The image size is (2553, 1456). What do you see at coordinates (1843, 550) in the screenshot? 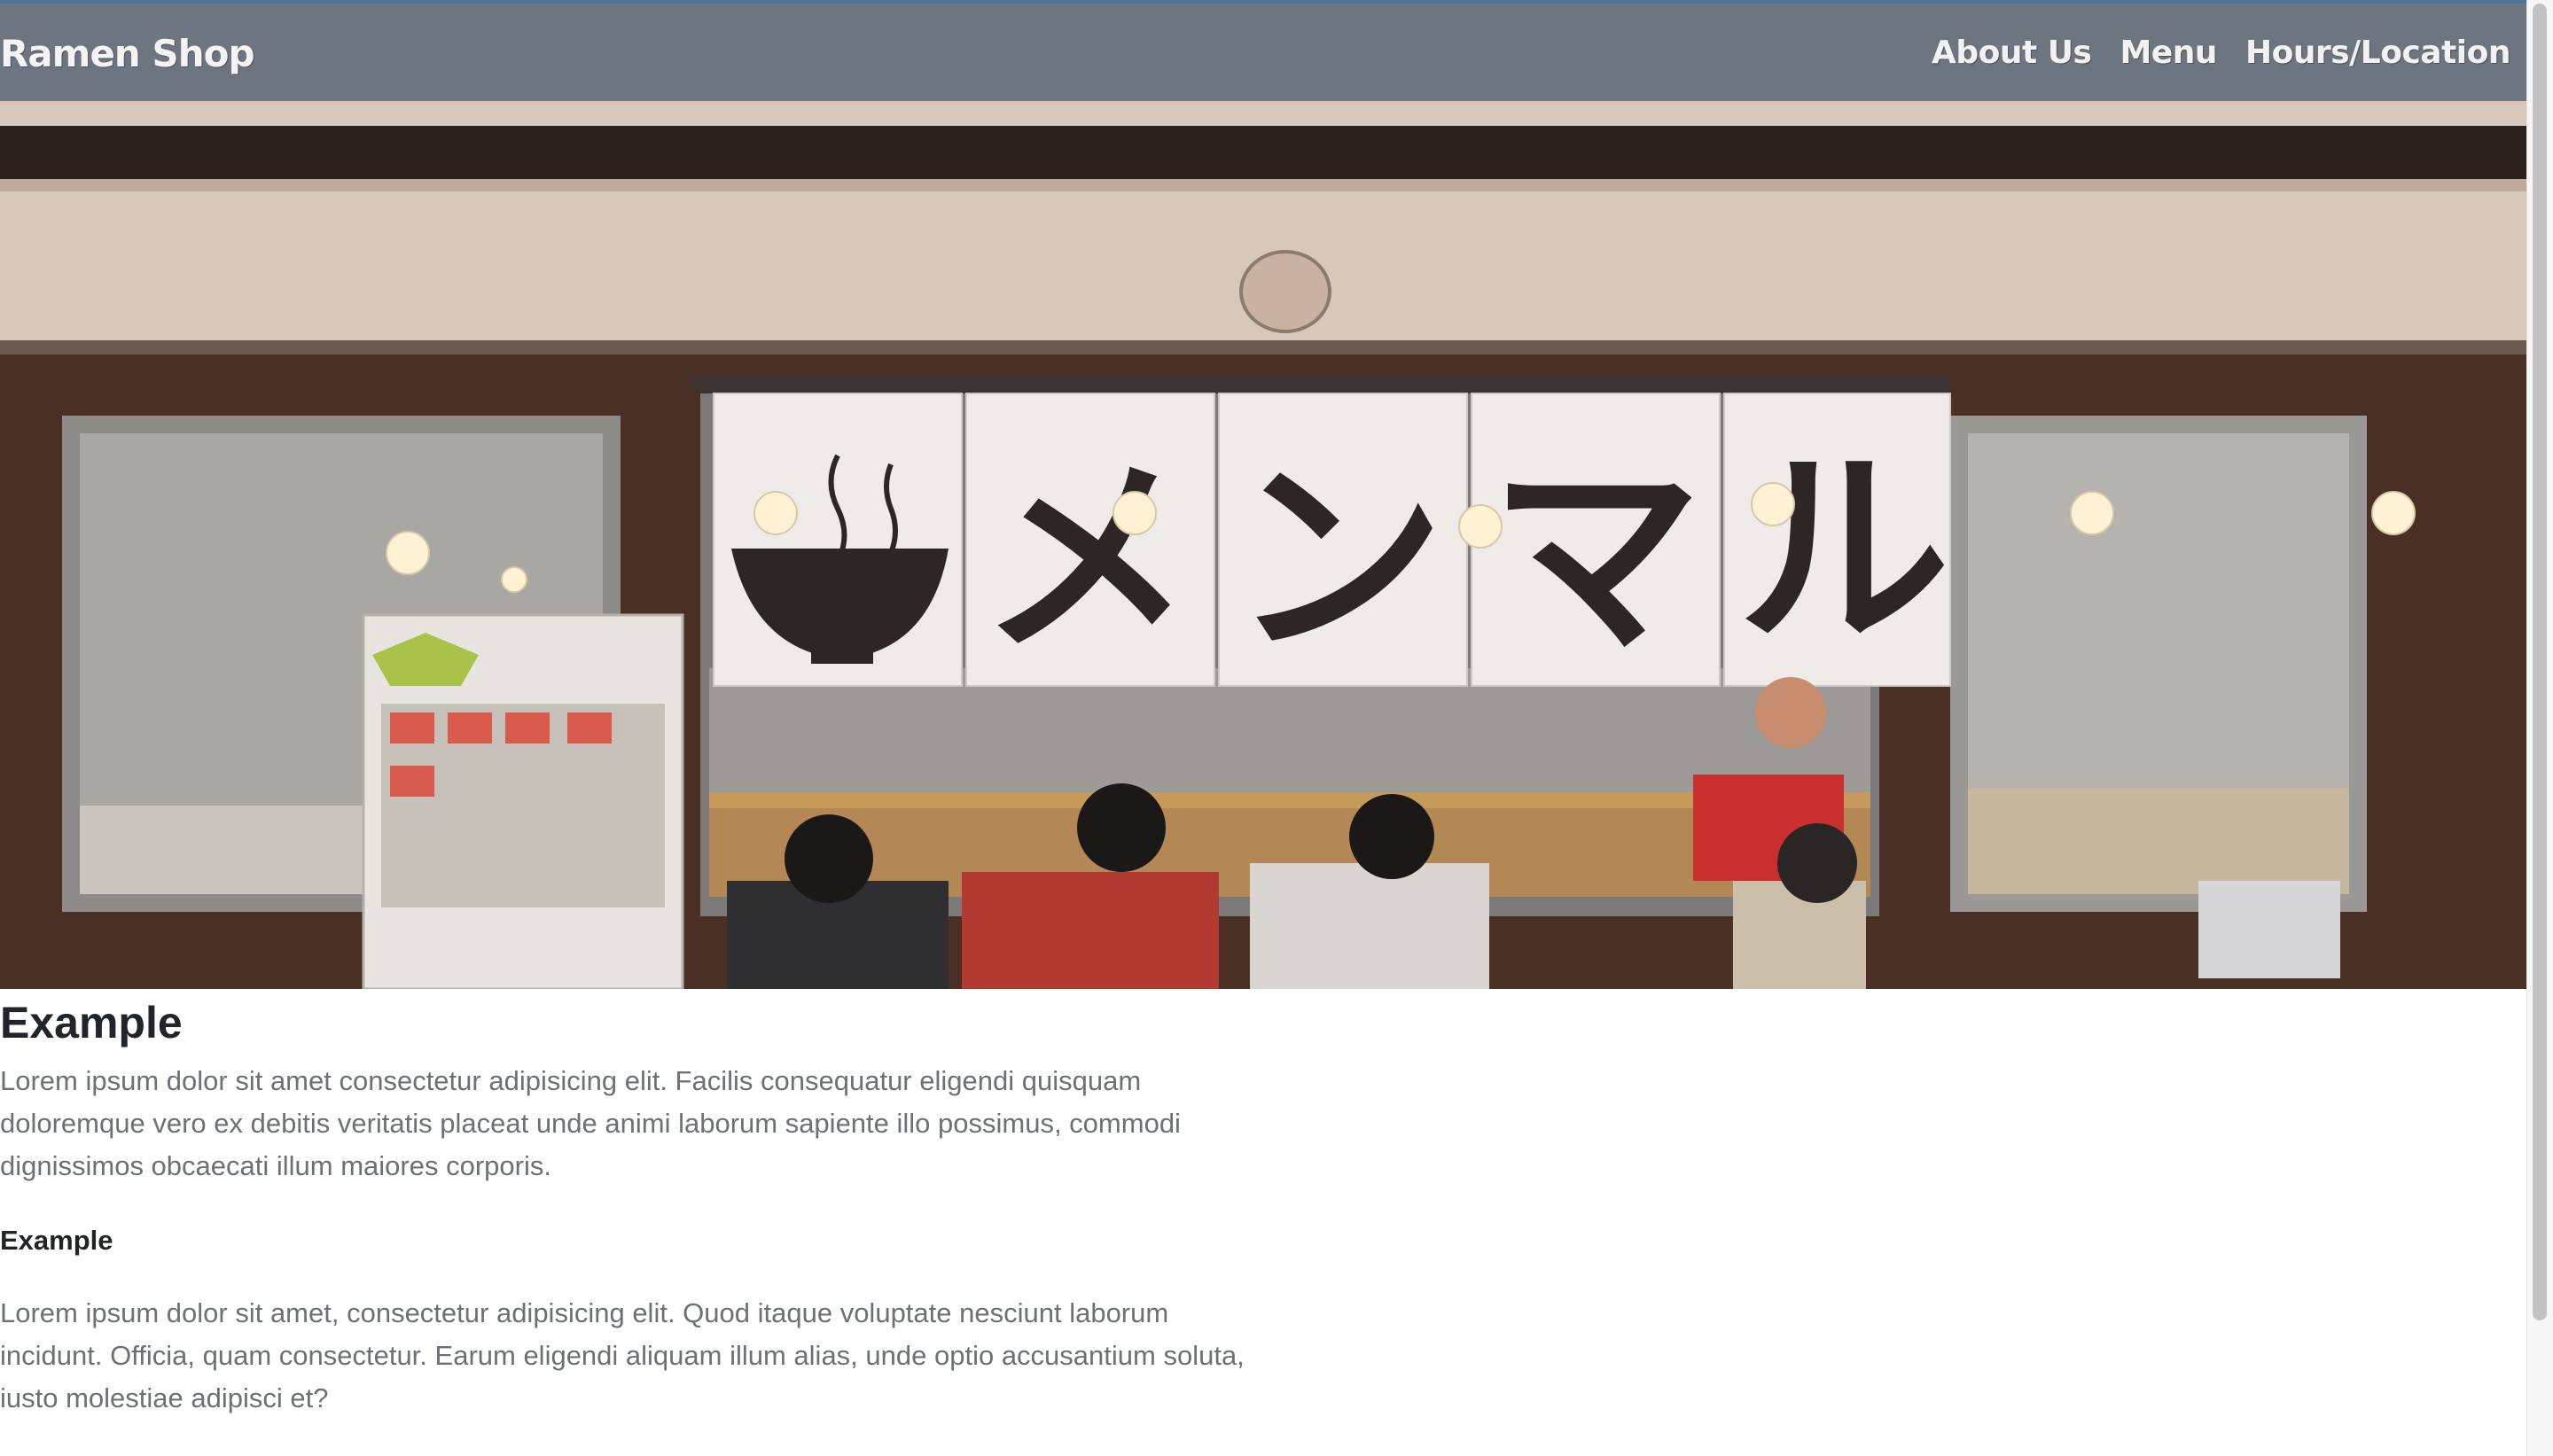
I see `svg-text: ル` at bounding box center [1843, 550].